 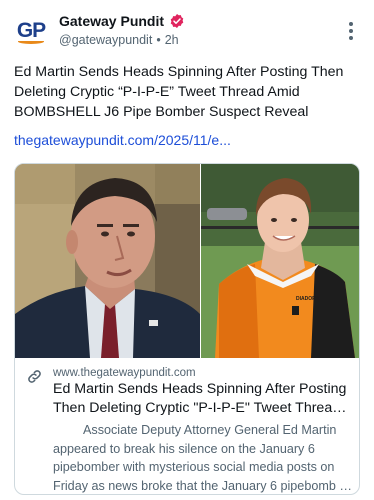 I want to click on name-row: Gateway Pundit, so click(x=122, y=21).